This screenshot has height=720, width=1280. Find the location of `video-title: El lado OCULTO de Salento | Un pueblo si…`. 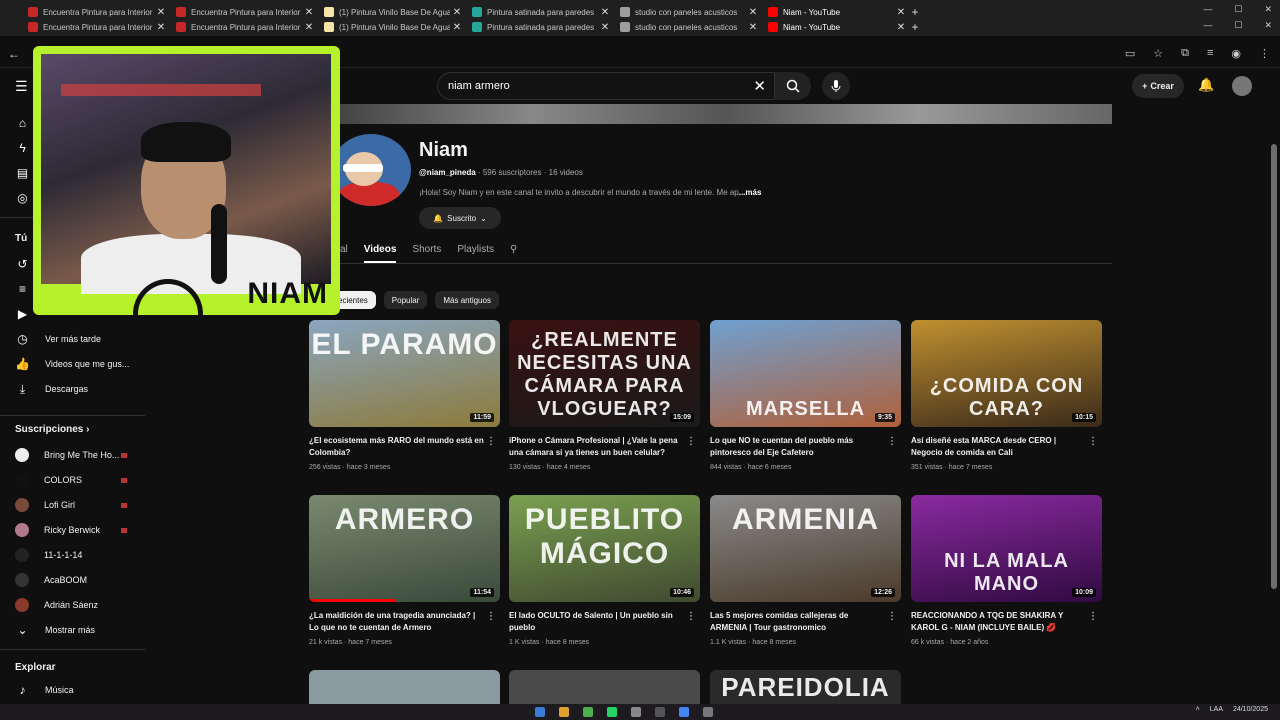

video-title: El lado OCULTO de Salento | Un pueblo si… is located at coordinates (597, 622).